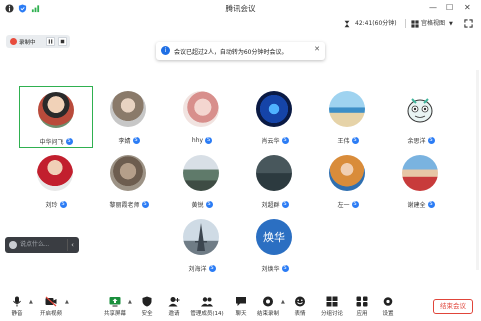  I want to click on chat-input, so click(43, 245).